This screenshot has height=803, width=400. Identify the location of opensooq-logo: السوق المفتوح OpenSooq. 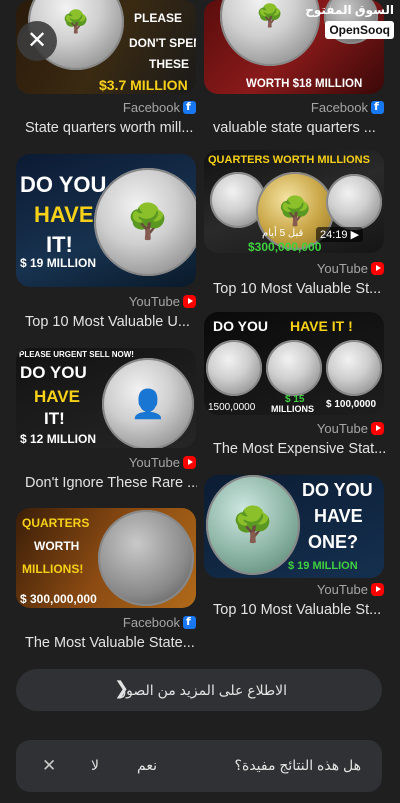
(350, 21).